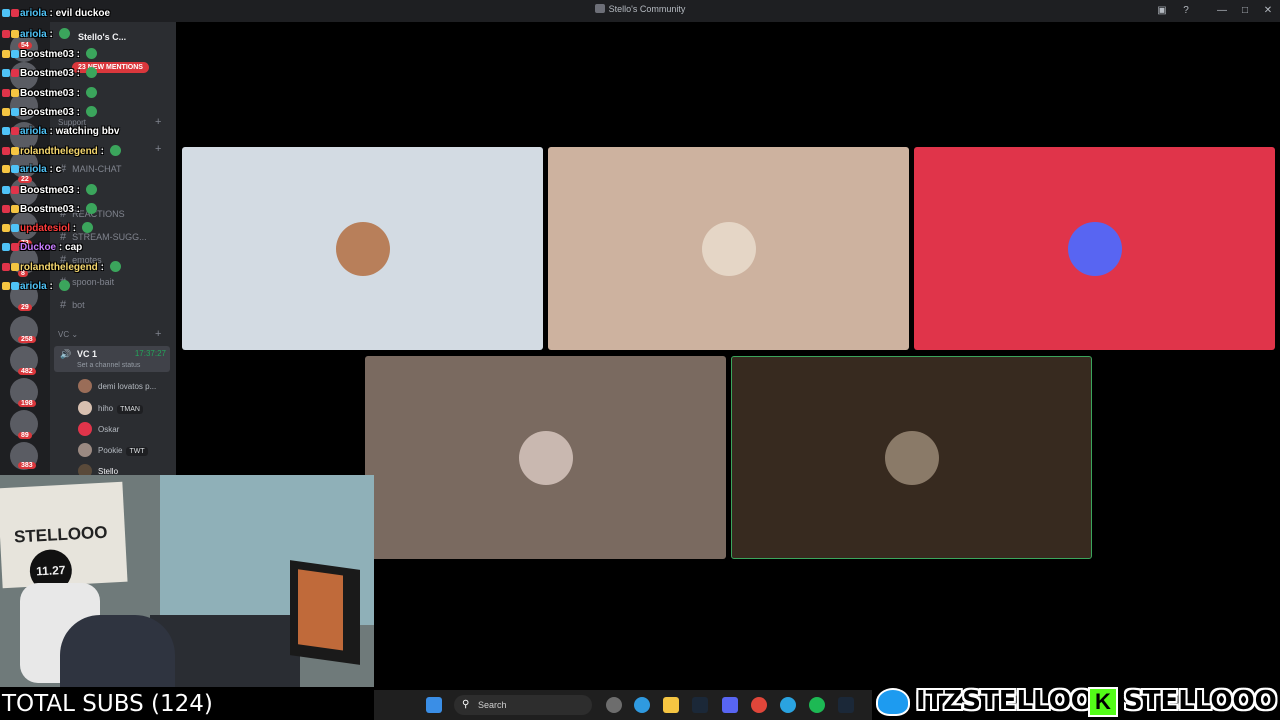 This screenshot has width=1280, height=720. Describe the element at coordinates (759, 705) in the screenshot. I see `chrome-icon` at that location.